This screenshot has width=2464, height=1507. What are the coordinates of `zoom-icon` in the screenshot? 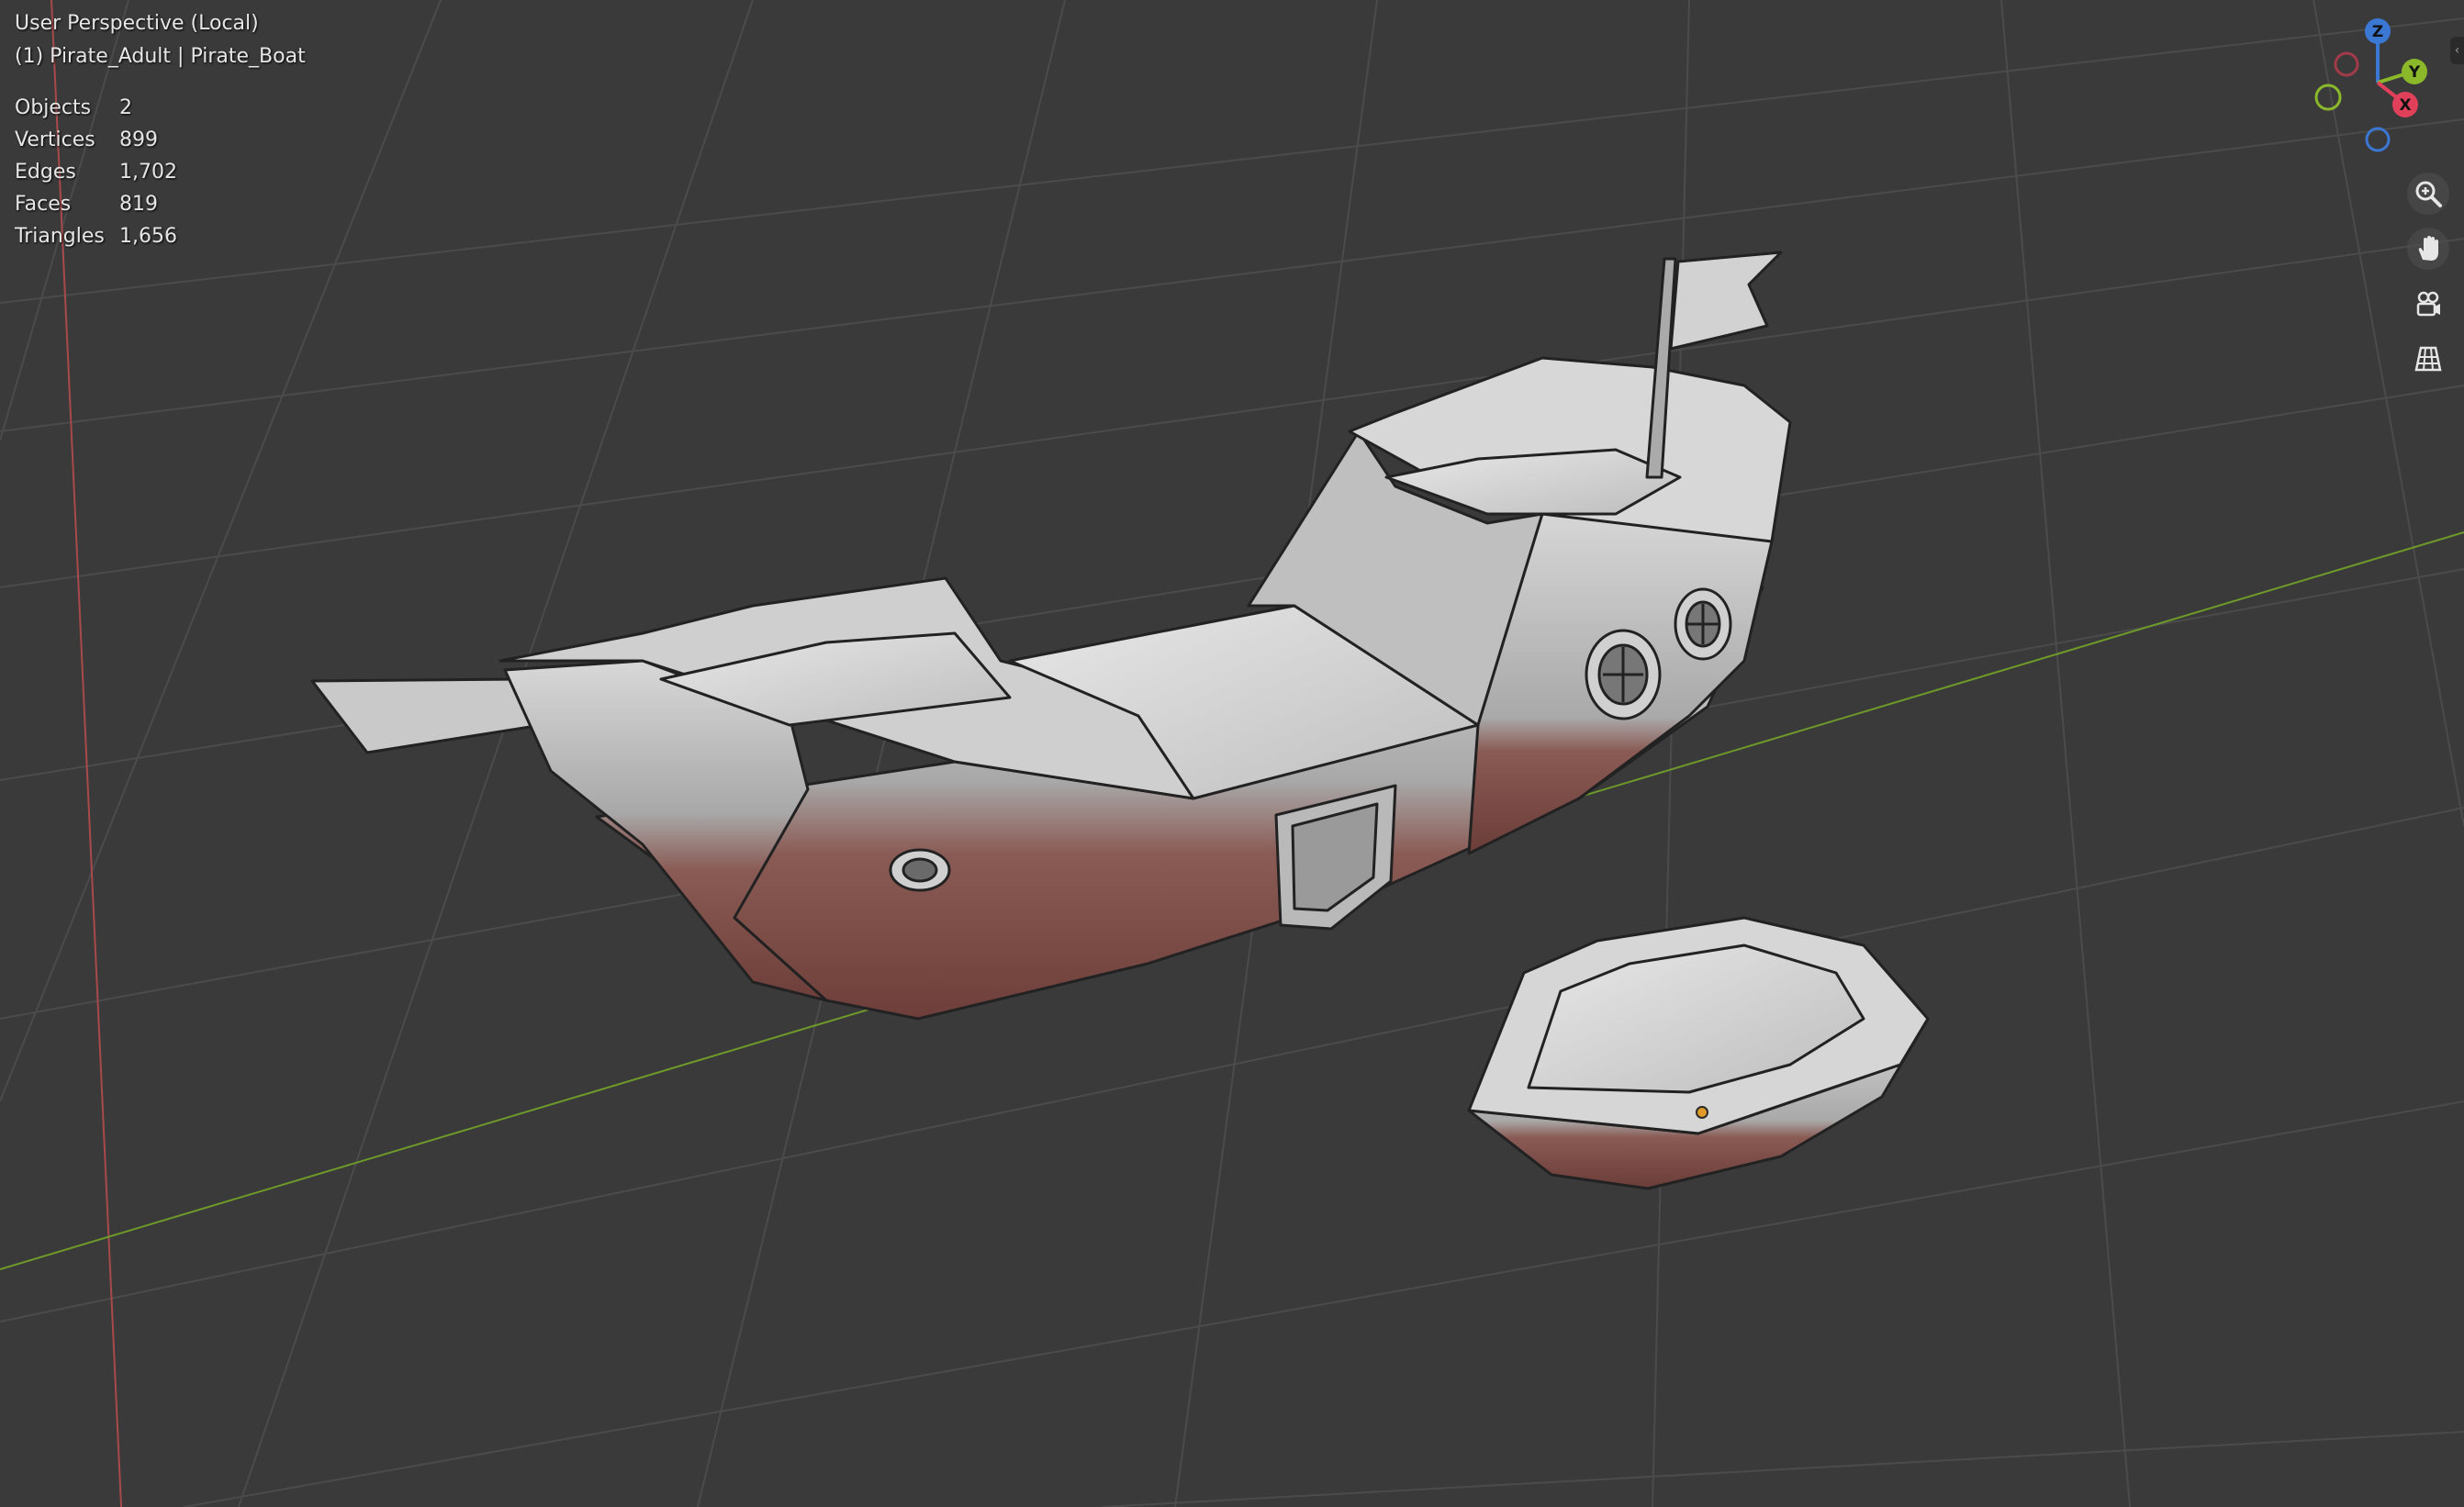 It's located at (2428, 194).